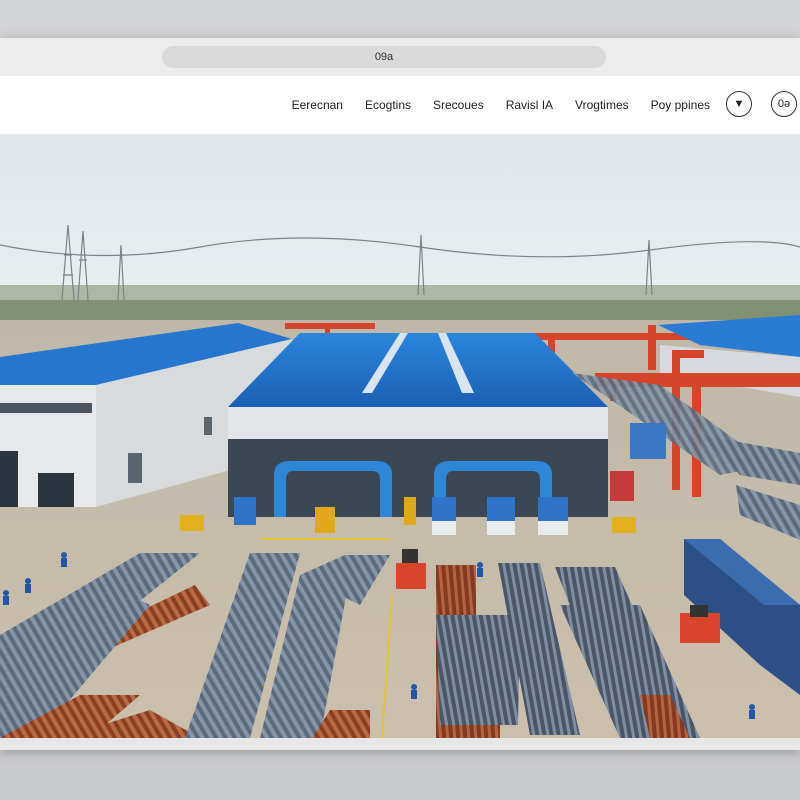  I want to click on nav-link-6: Poy ppines, so click(680, 105).